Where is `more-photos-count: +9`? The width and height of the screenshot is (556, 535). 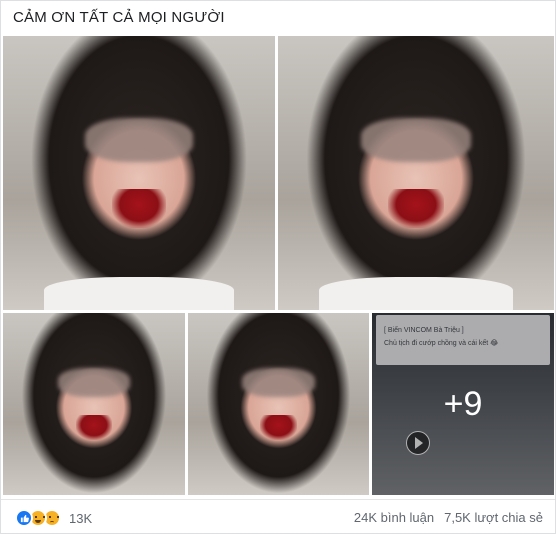 more-photos-count: +9 is located at coordinates (463, 403).